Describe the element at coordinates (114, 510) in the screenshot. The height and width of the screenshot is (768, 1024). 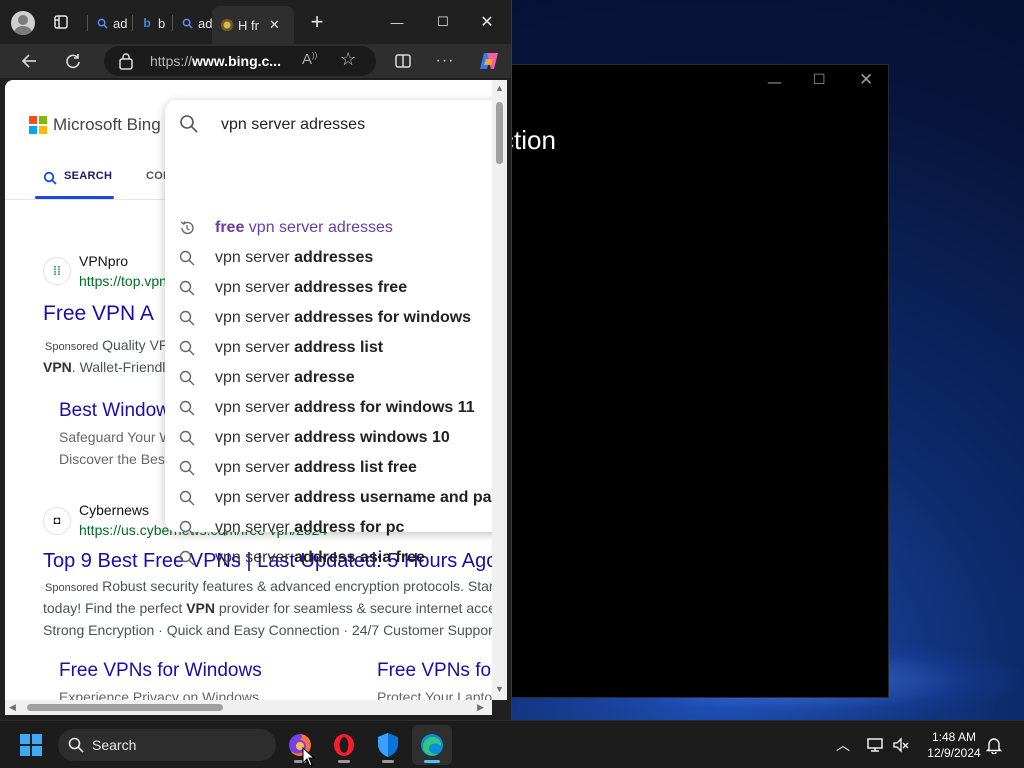
I see `result-2-site-name: Cybernews` at that location.